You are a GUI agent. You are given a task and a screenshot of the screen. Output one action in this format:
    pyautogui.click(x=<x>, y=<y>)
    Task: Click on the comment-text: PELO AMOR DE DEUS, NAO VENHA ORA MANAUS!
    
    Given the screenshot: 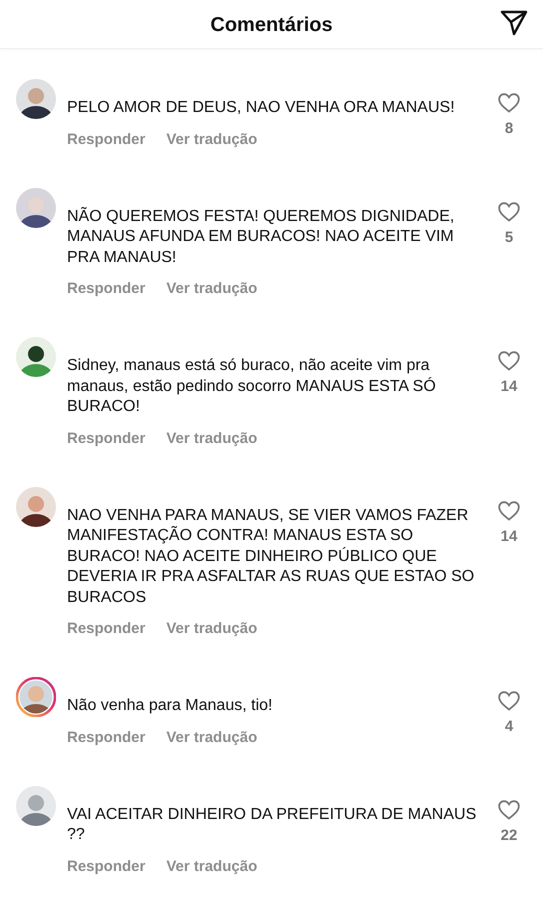 What is the action you would take?
    pyautogui.click(x=261, y=108)
    